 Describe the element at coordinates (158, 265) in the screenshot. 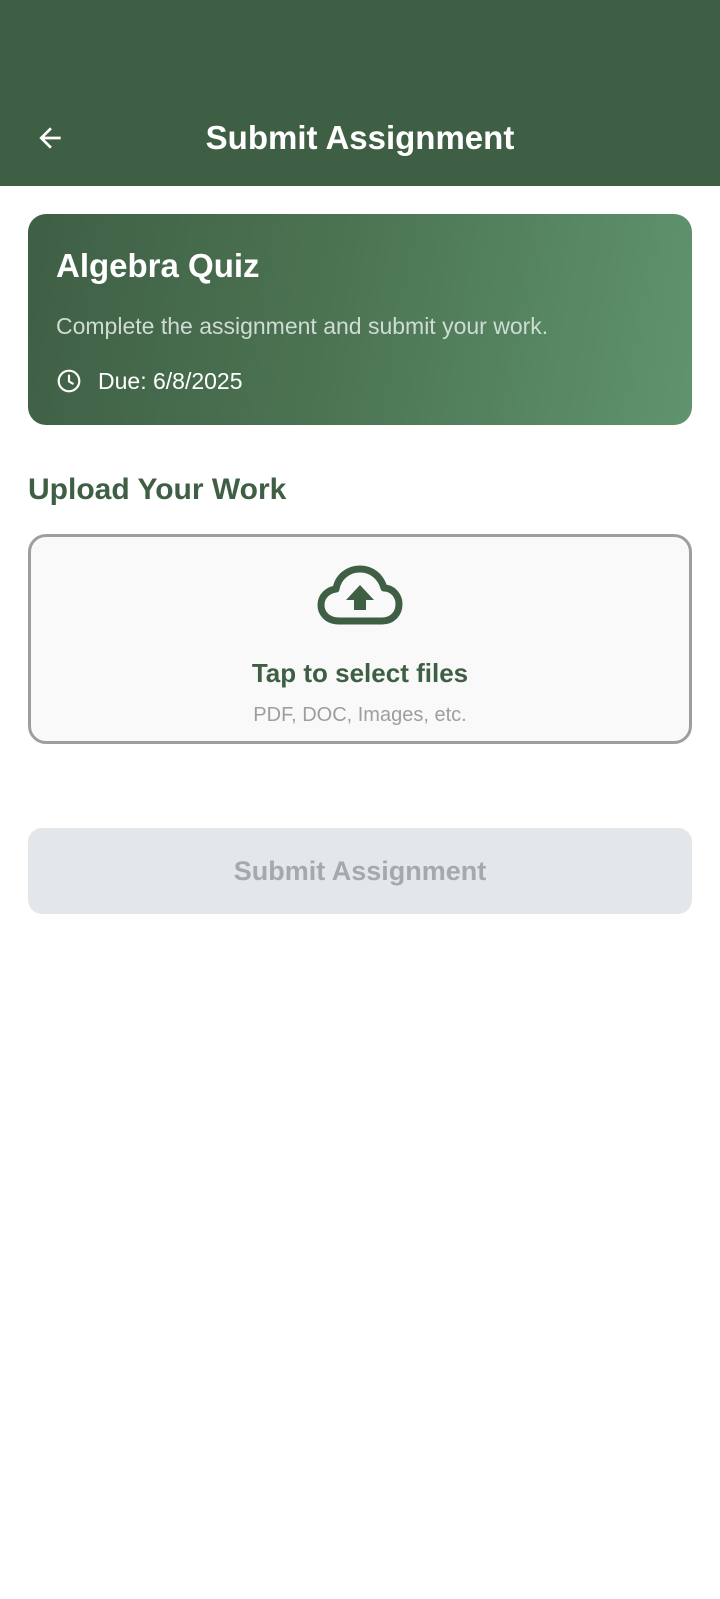

I see `assignment-title: Algebra Quiz` at that location.